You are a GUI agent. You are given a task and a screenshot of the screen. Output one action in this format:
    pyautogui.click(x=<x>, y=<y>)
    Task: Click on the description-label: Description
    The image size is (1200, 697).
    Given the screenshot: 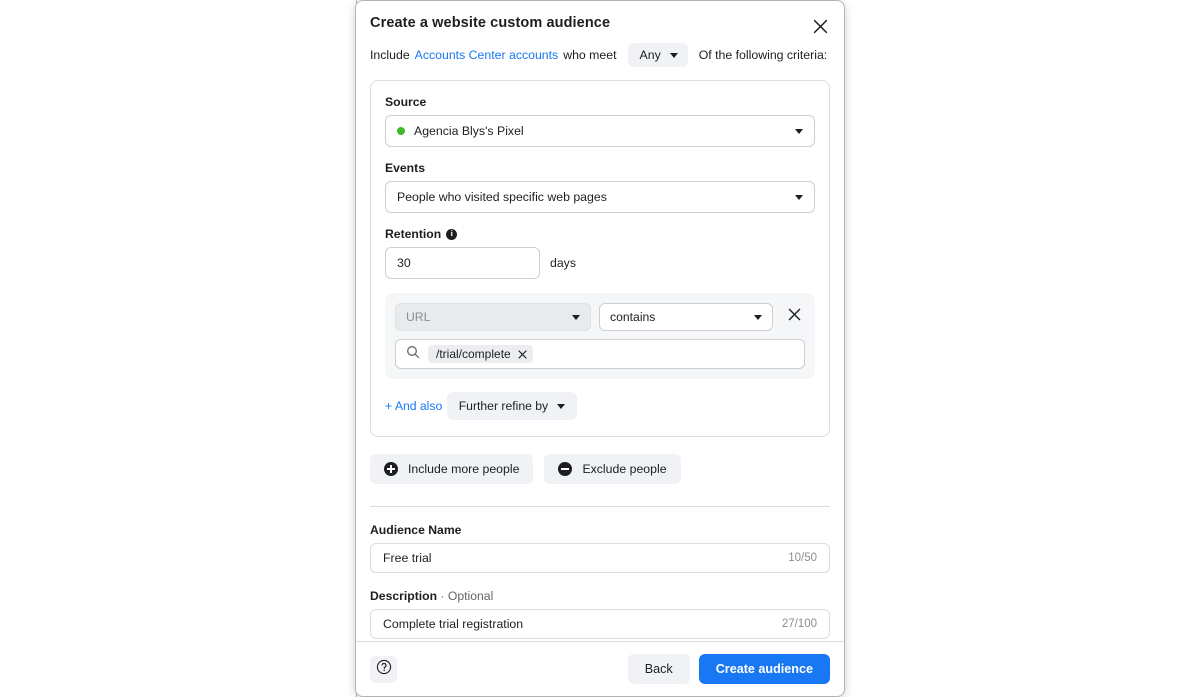 What is the action you would take?
    pyautogui.click(x=404, y=596)
    